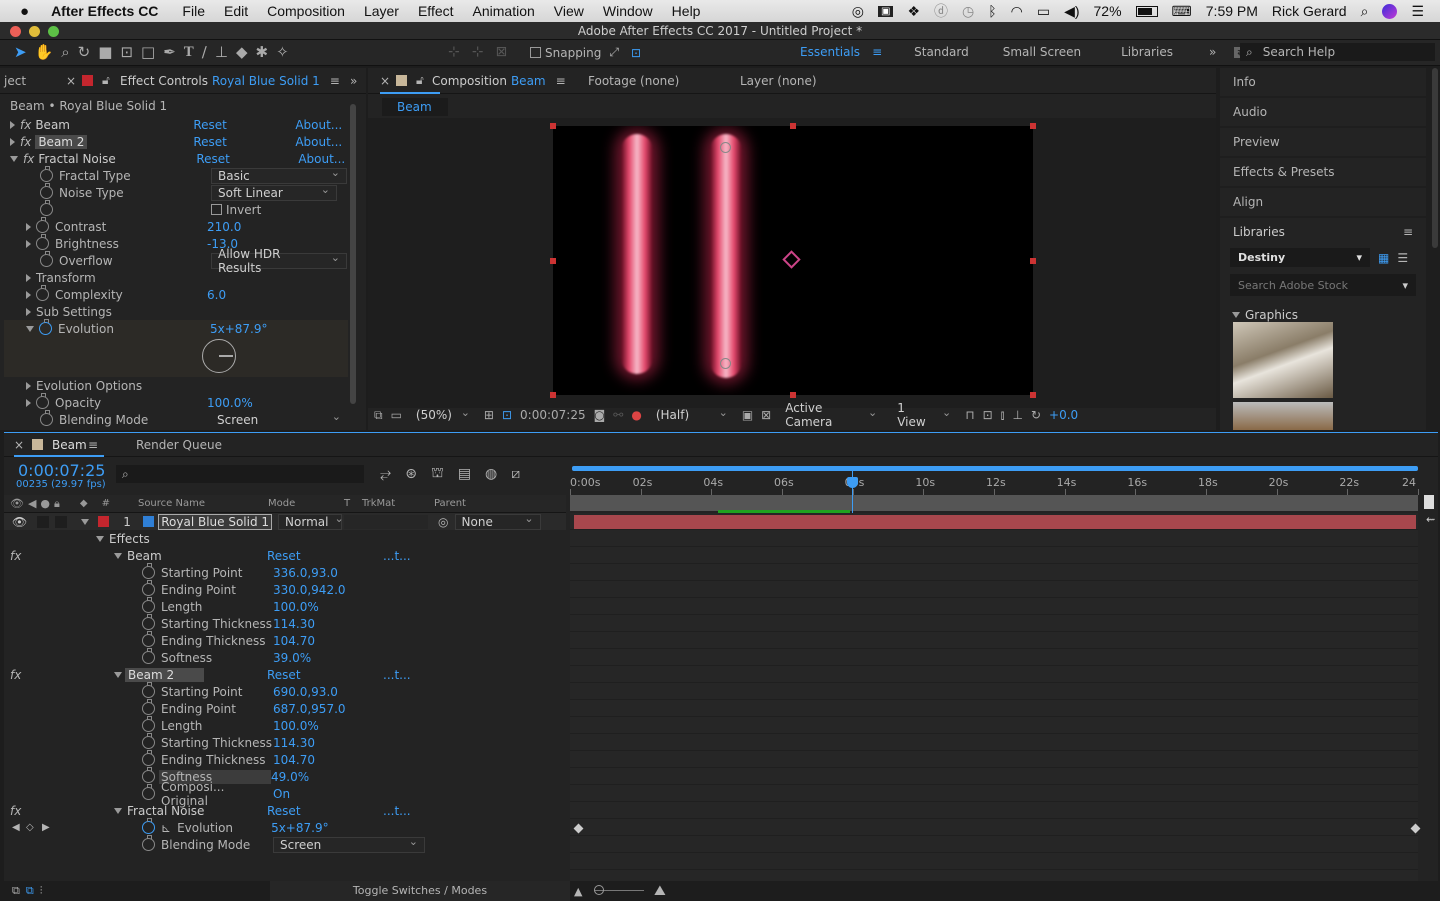 This screenshot has width=1440, height=901. What do you see at coordinates (791, 259) in the screenshot?
I see `anchor-point-icon` at bounding box center [791, 259].